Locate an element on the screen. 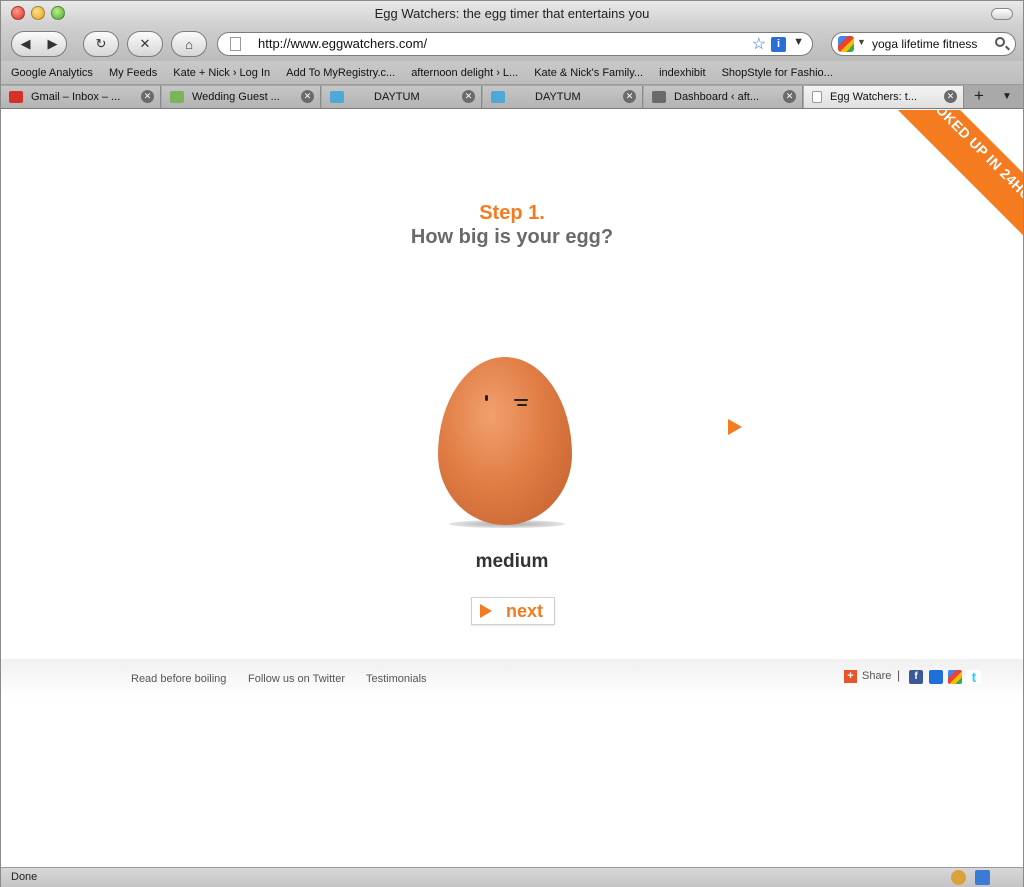 The height and width of the screenshot is (887, 1024). status-text: Done is located at coordinates (24, 877).